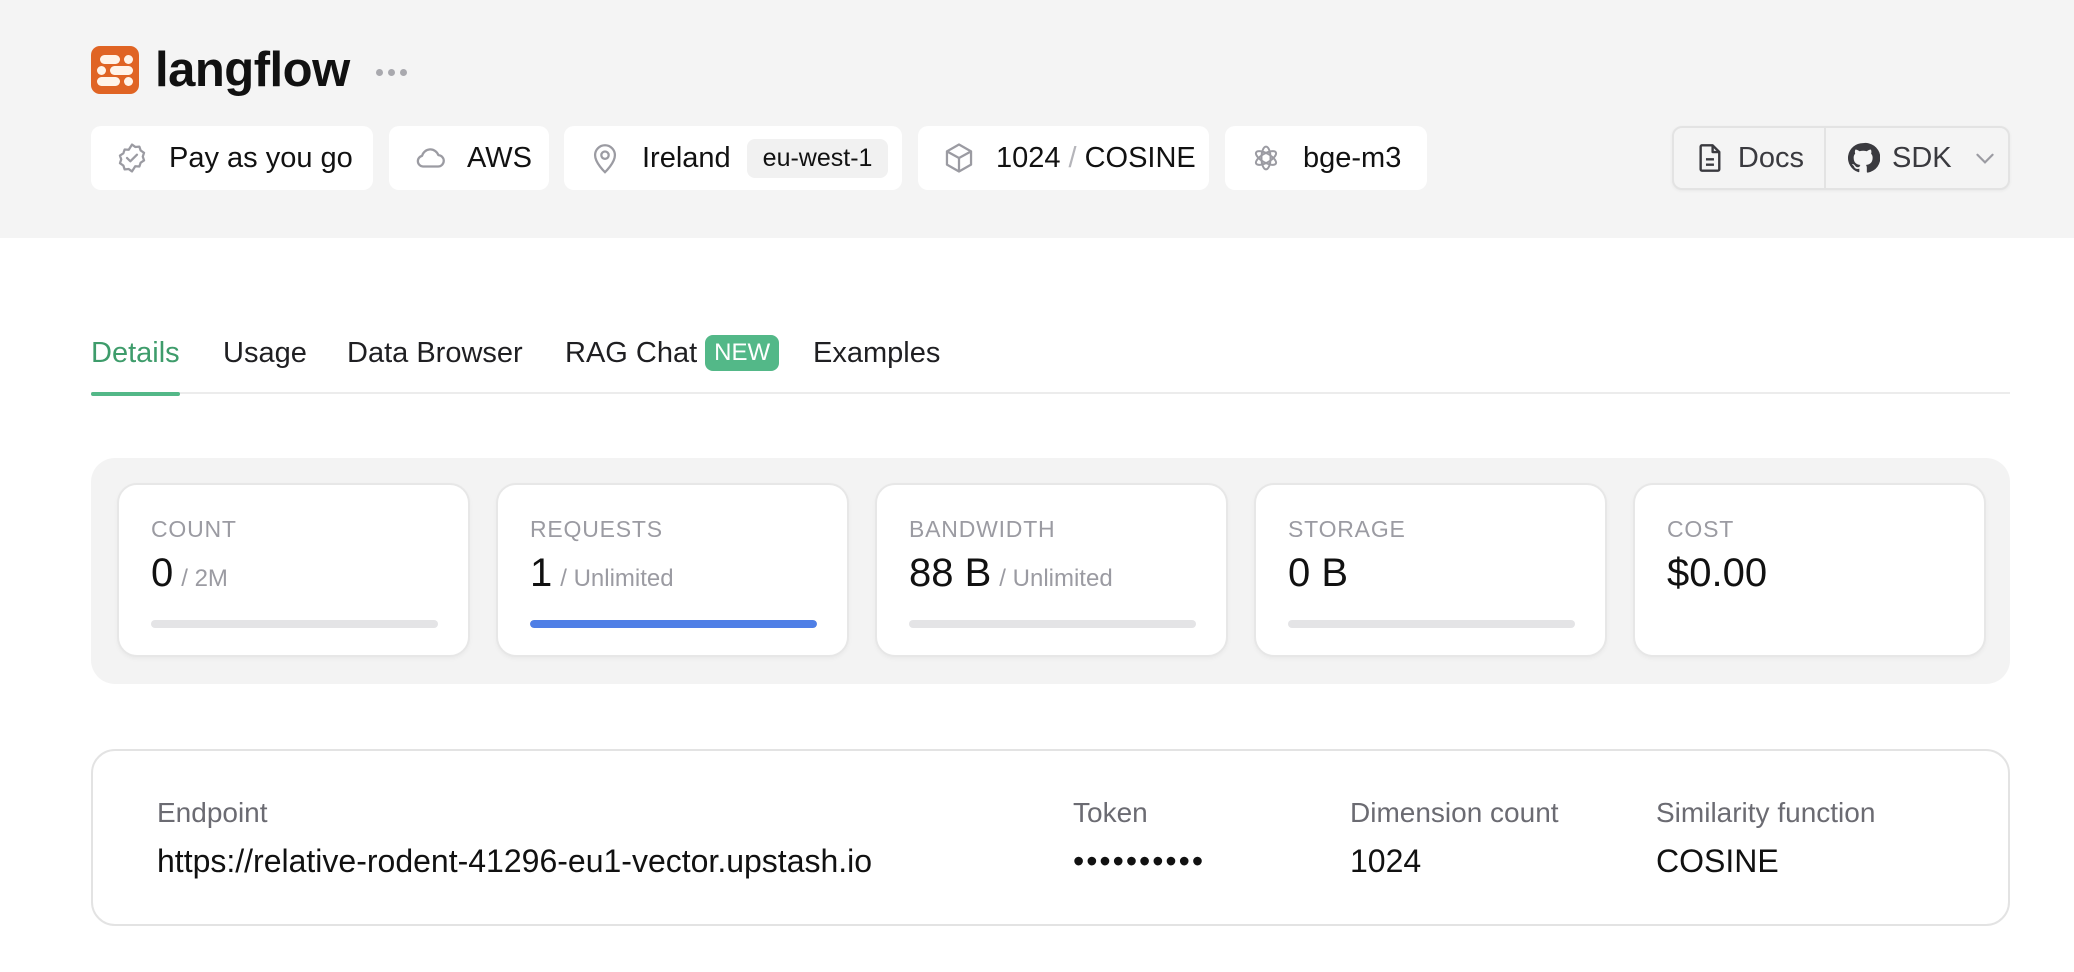 This screenshot has width=2074, height=972. I want to click on plan-pill: Pay as you go, so click(232, 158).